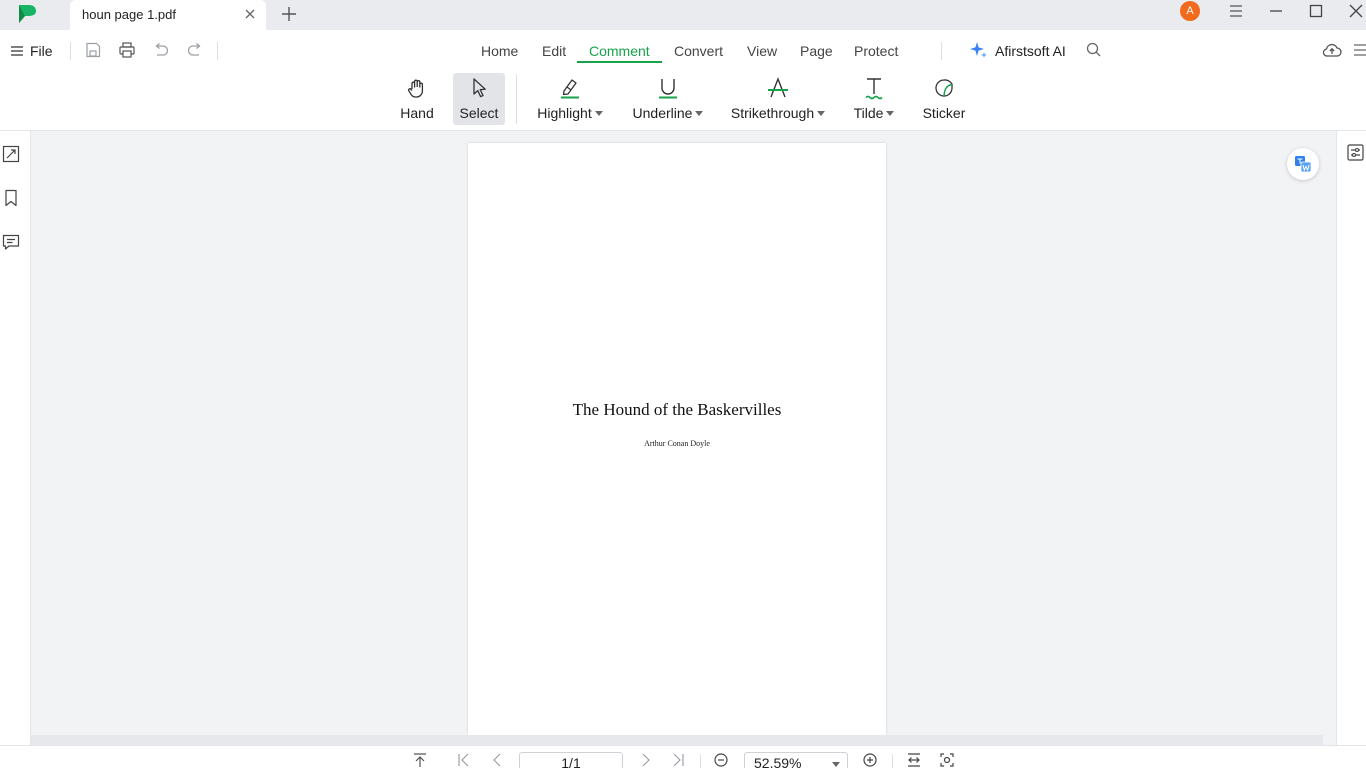  I want to click on select-tool-text: Select, so click(479, 113).